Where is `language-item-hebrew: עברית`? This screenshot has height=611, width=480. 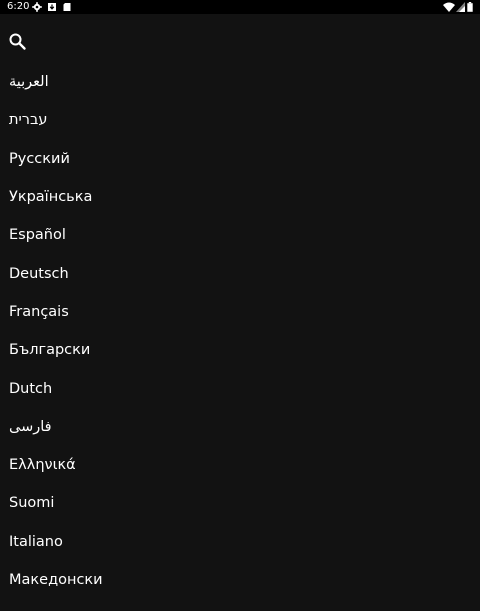
language-item-hebrew: עברית is located at coordinates (240, 120).